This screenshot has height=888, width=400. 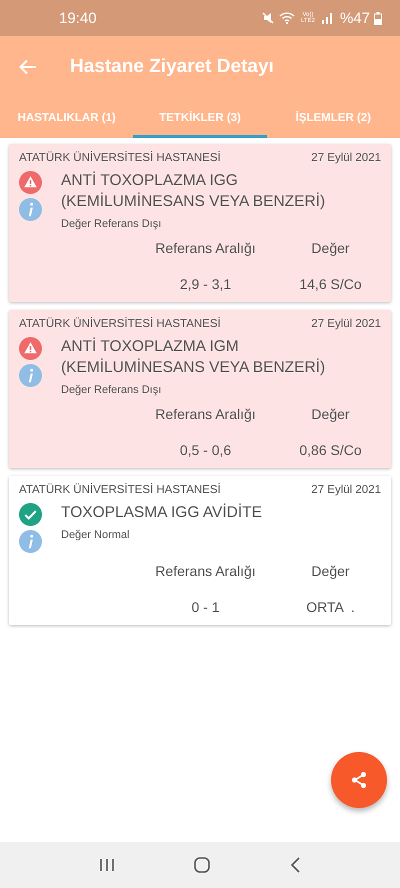 I want to click on back-arrow-icon, so click(x=28, y=67).